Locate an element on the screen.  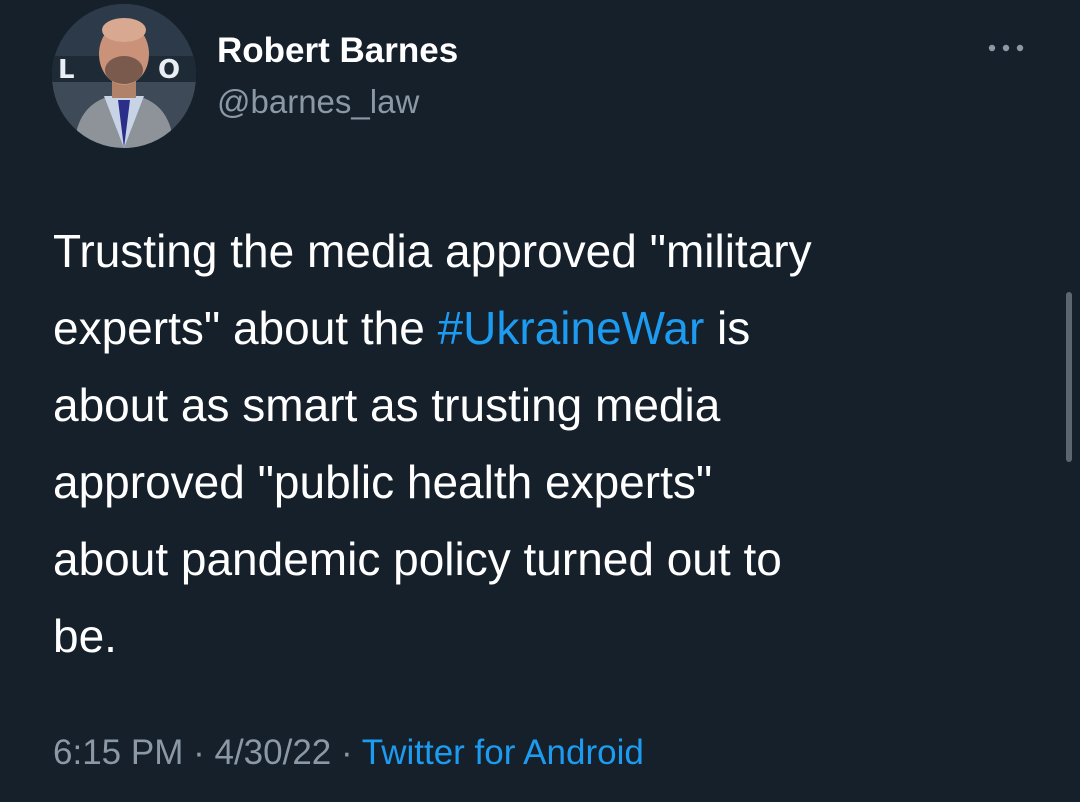
tweet-text-line: Trusting the media approved "military is located at coordinates (432, 251).